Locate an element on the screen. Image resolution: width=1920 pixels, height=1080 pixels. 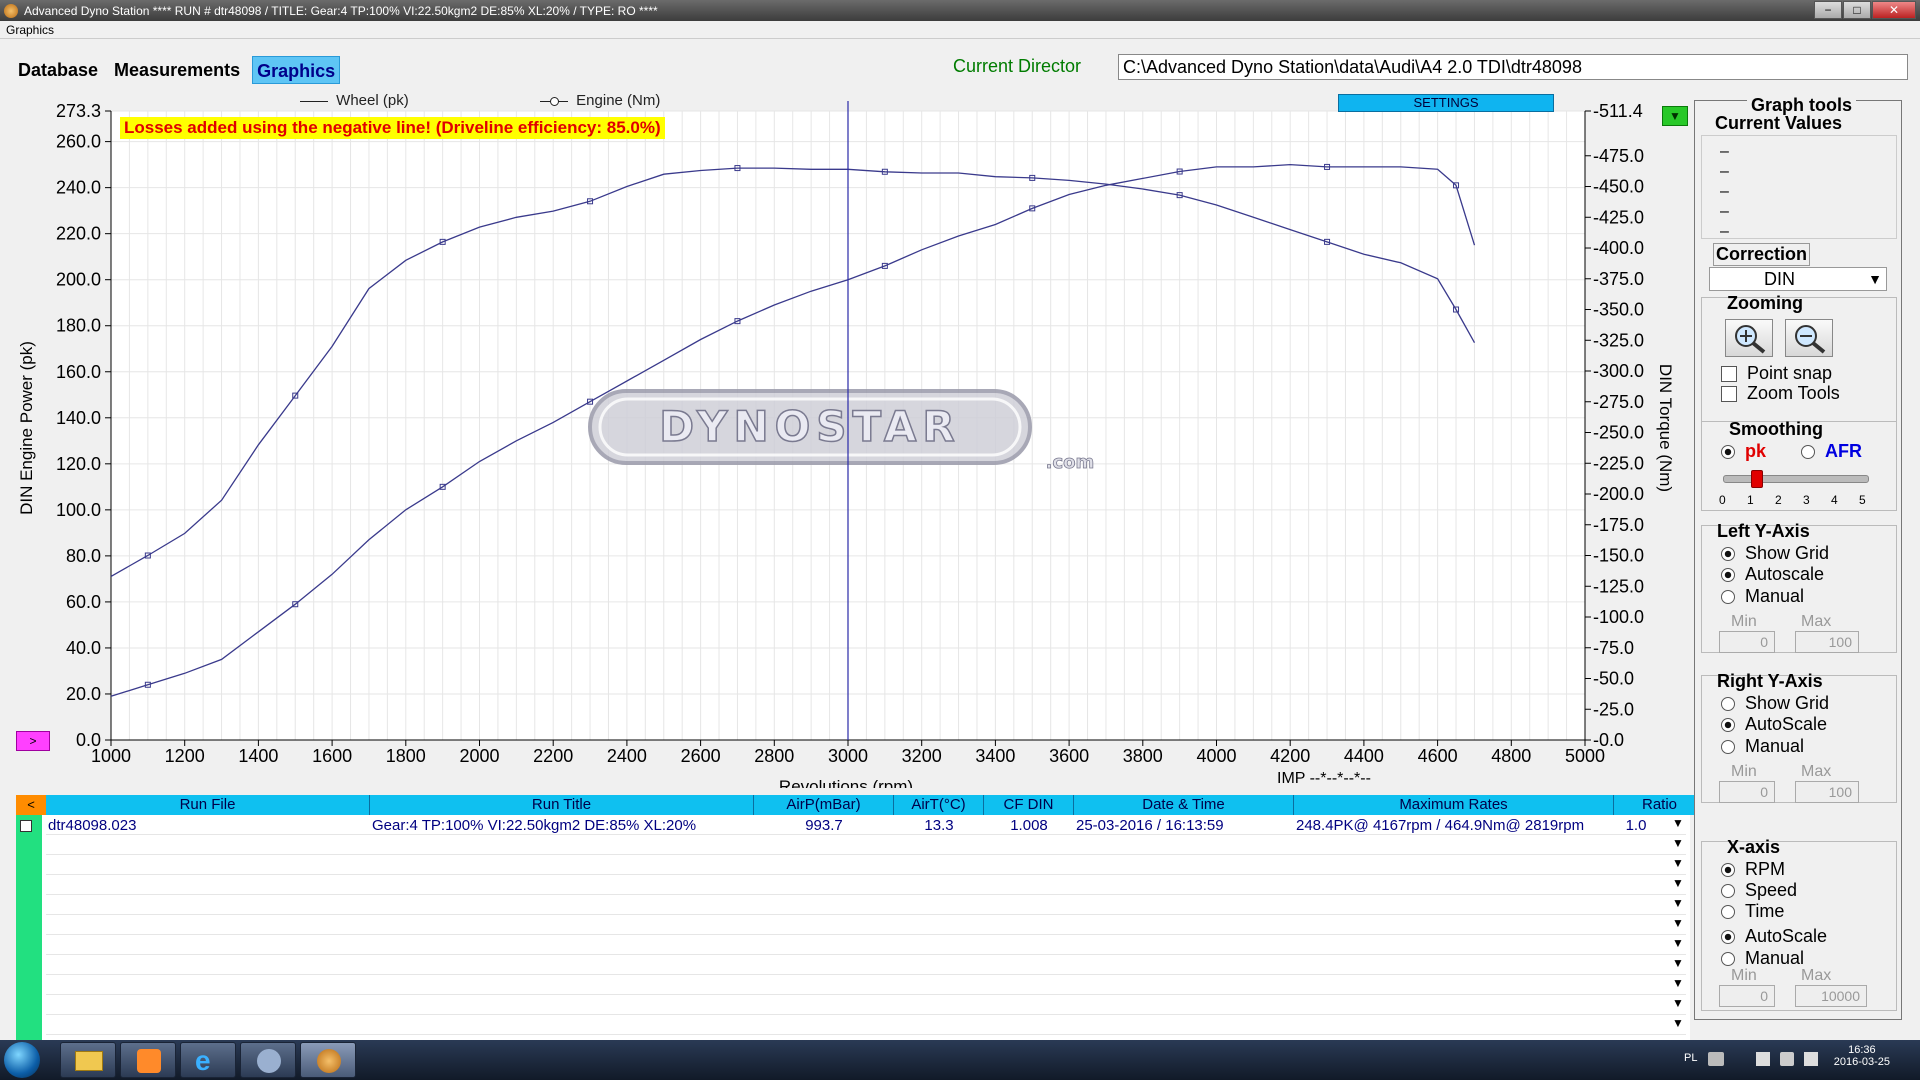
y-tick-label: 140.0 is located at coordinates (78, 418).